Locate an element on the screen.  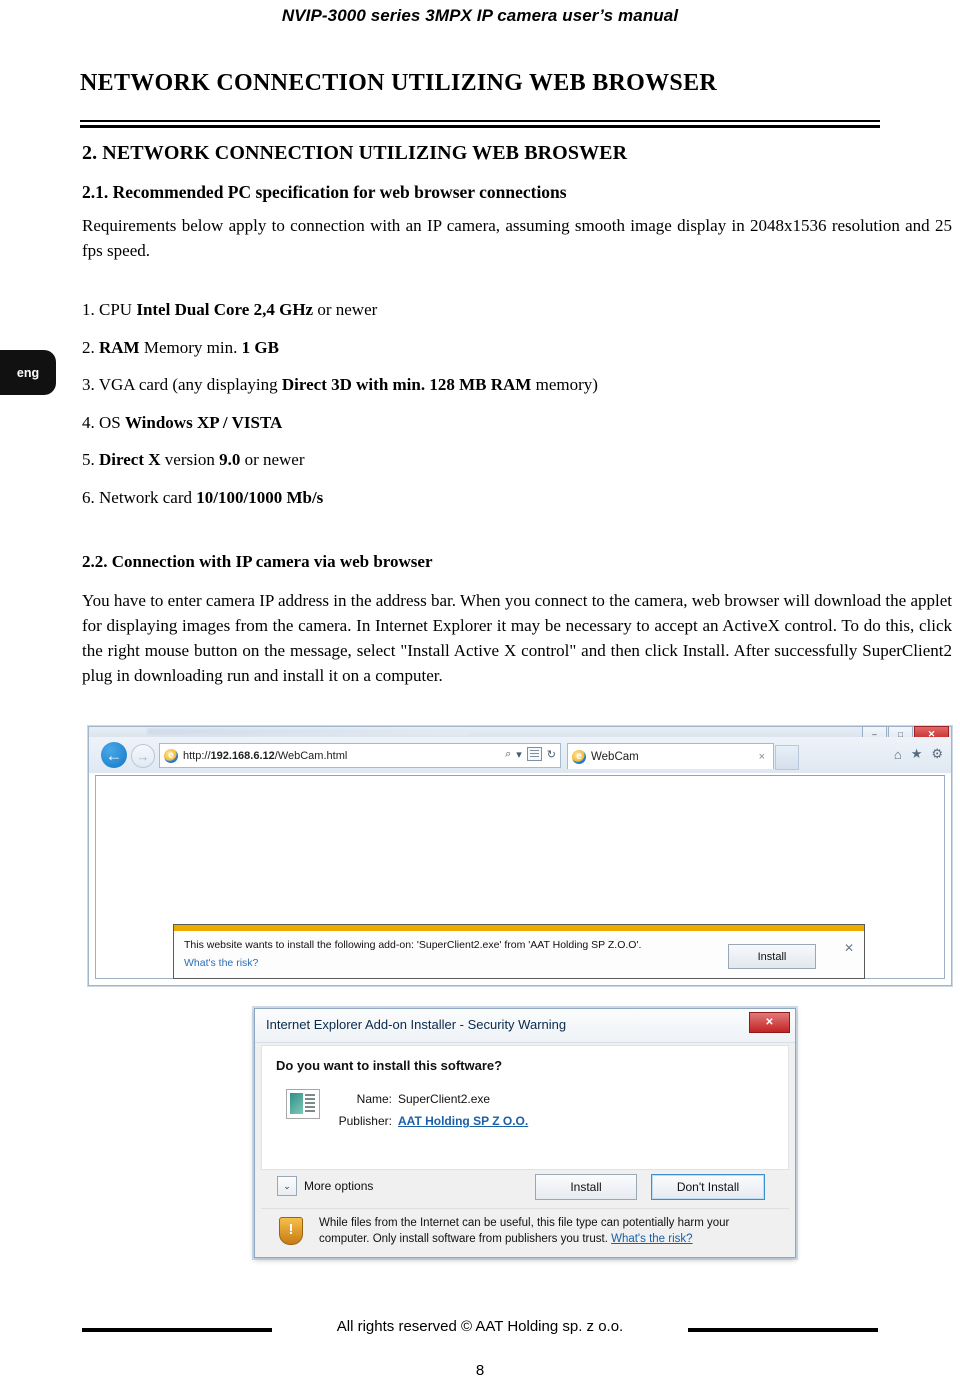
chapter-title: NETWORK CONNECTION UTILIZING WEB BROWSER is located at coordinates (399, 83).